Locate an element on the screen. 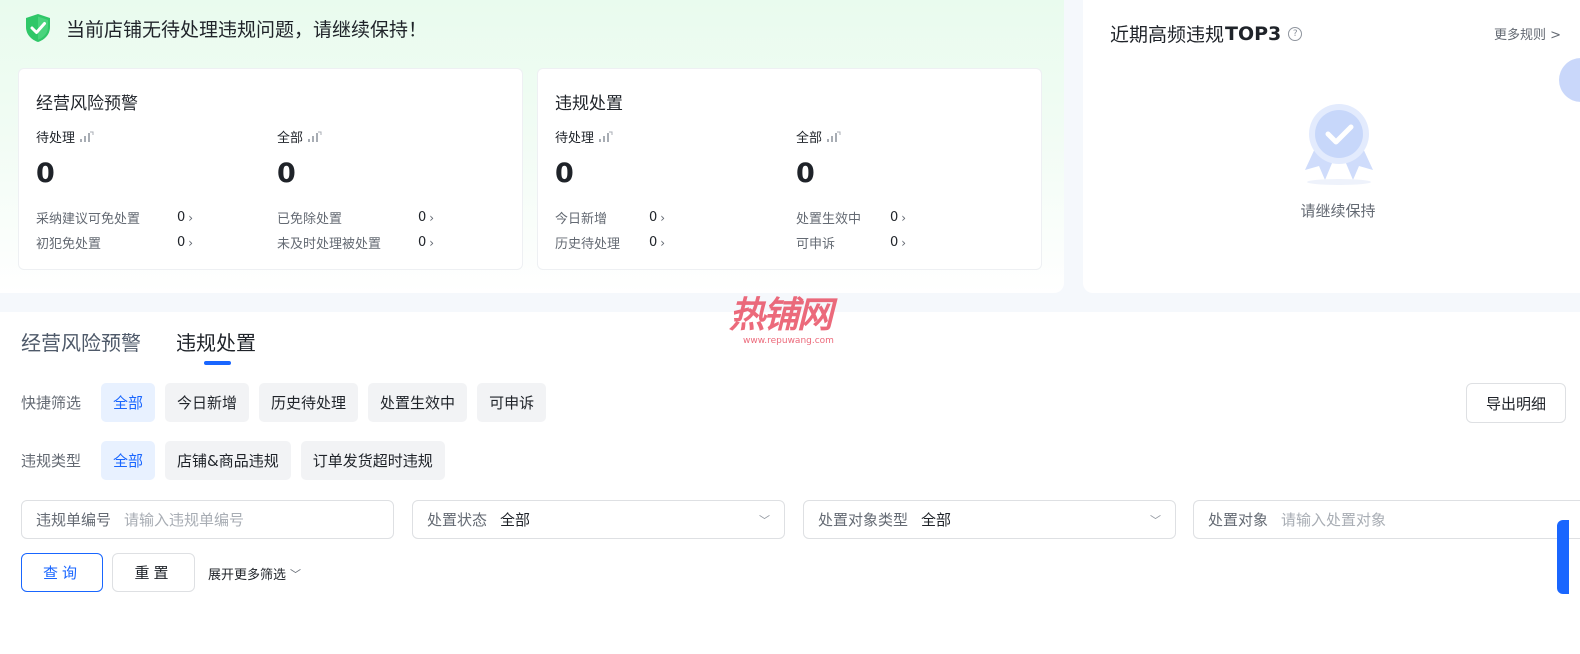 The image size is (1580, 654). violation-number-field: 违规单编号 is located at coordinates (207, 519).